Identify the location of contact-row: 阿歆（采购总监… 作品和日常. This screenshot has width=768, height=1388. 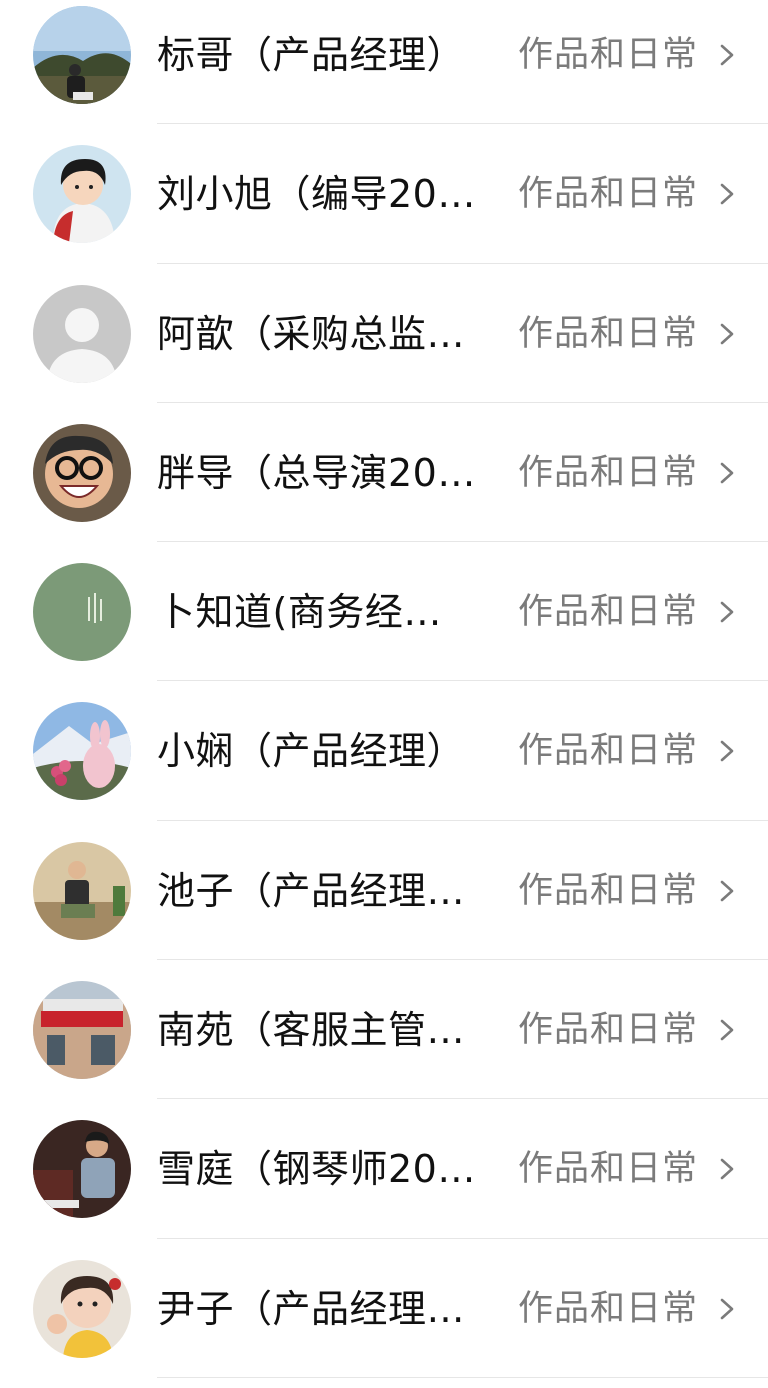
(384, 333).